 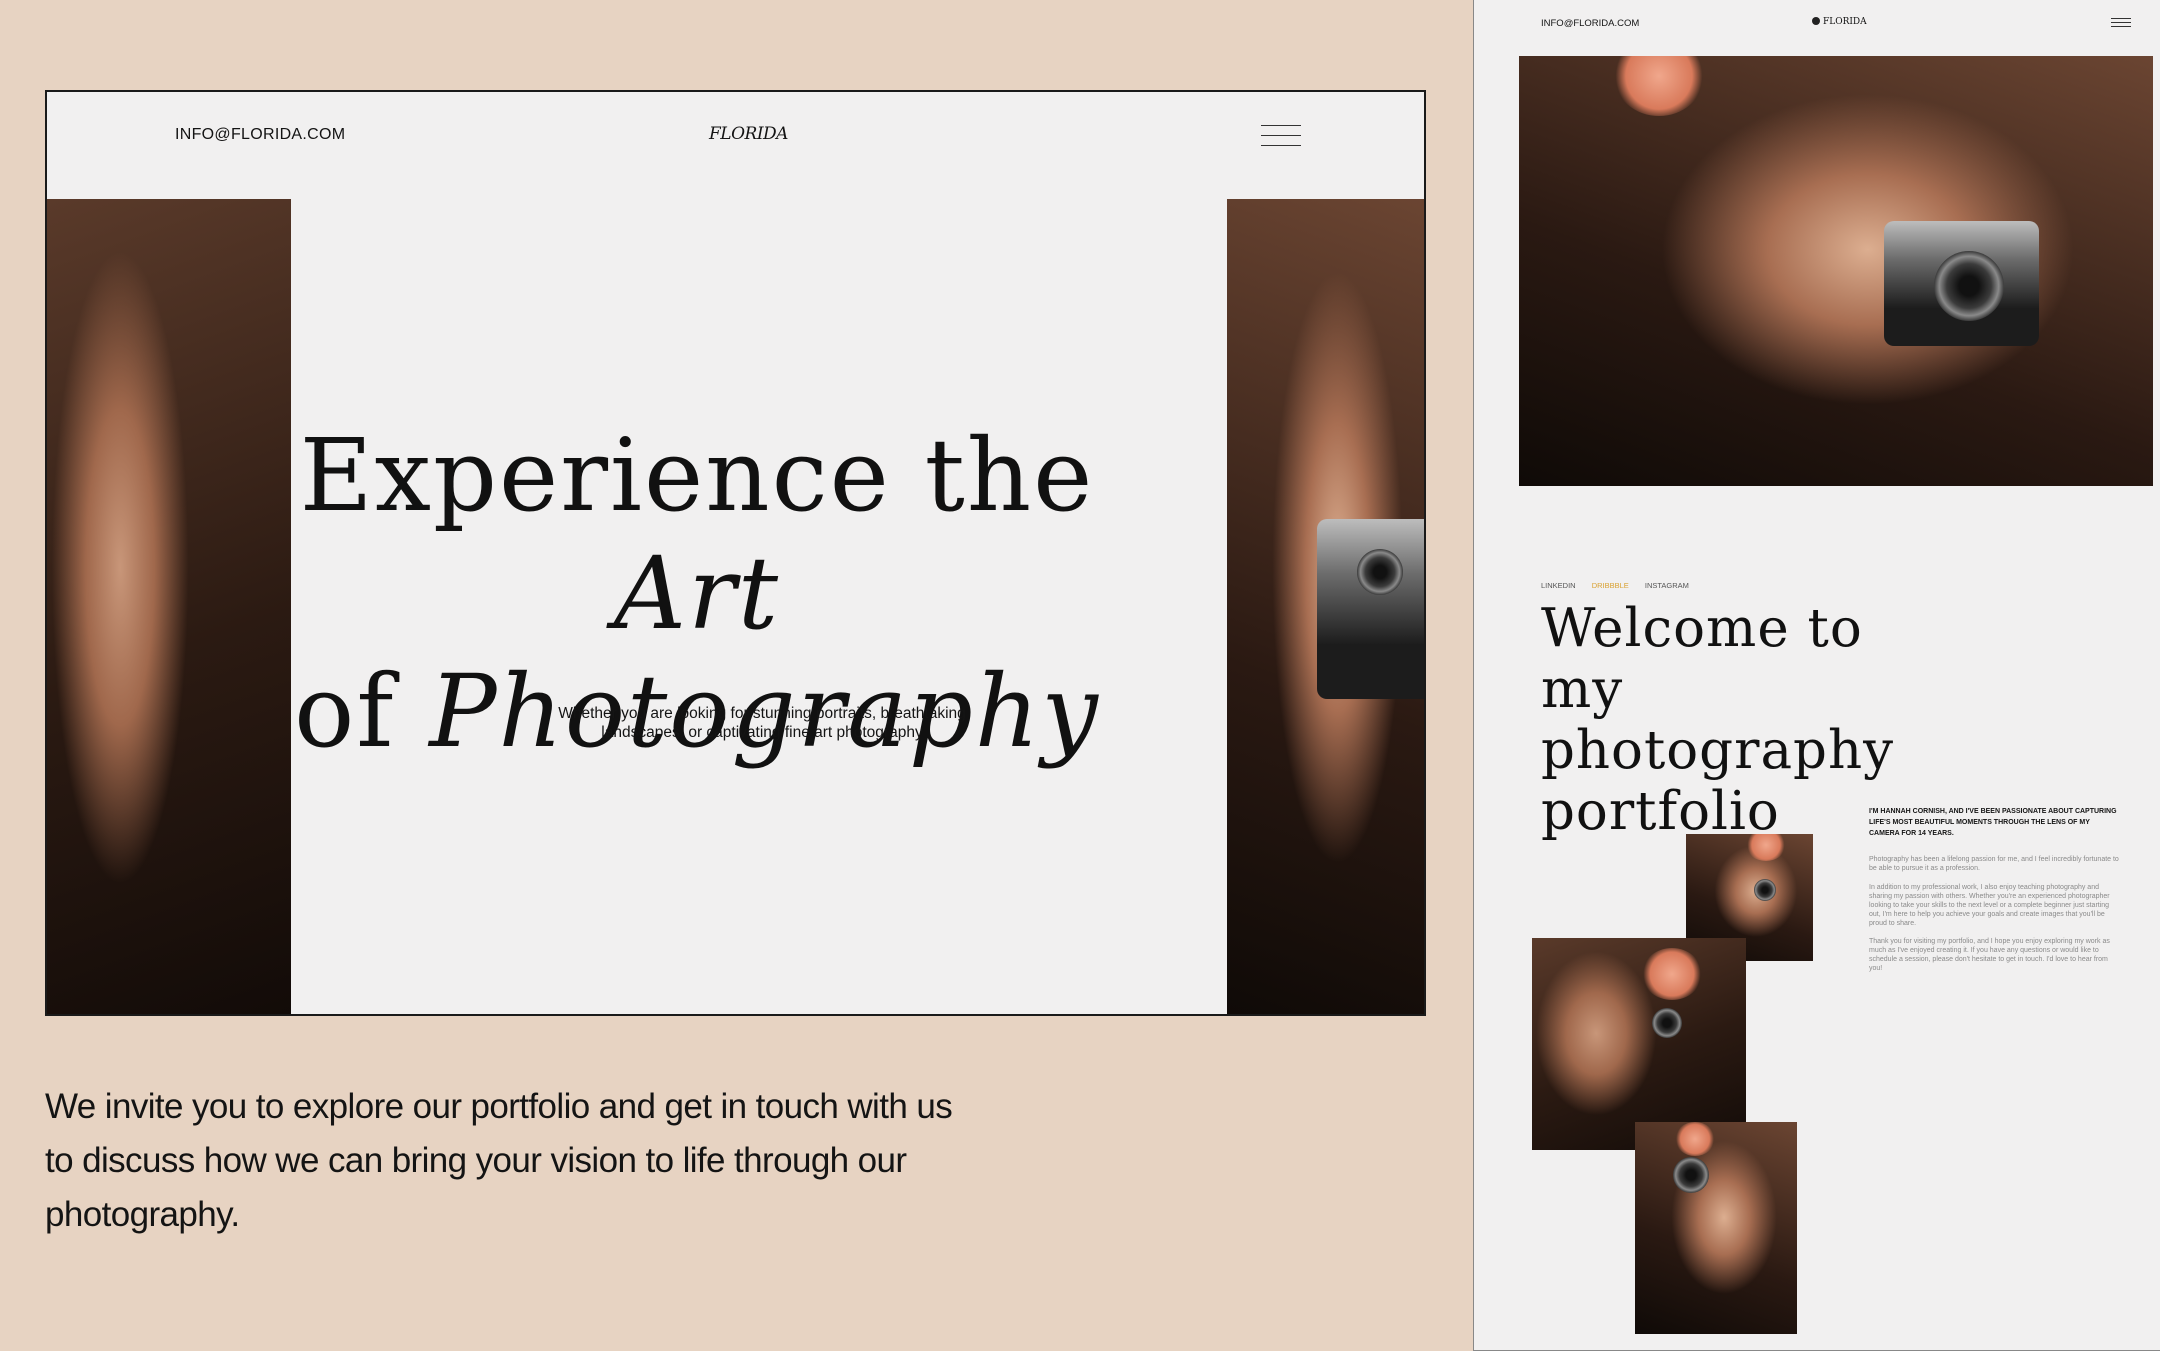 What do you see at coordinates (1610, 585) in the screenshot?
I see `social-dribbble-link: DRIBBBLE` at bounding box center [1610, 585].